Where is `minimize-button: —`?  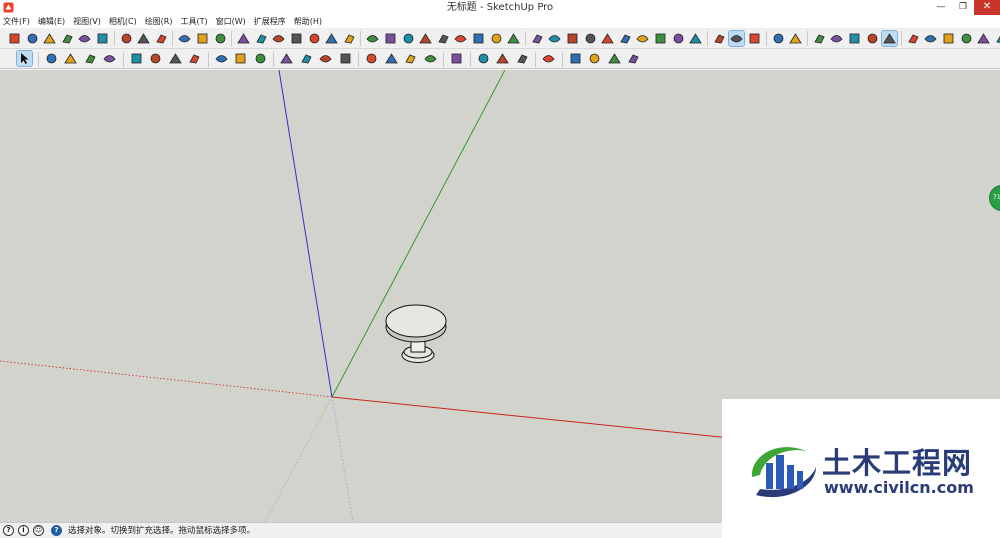
minimize-button: — is located at coordinates (941, 7).